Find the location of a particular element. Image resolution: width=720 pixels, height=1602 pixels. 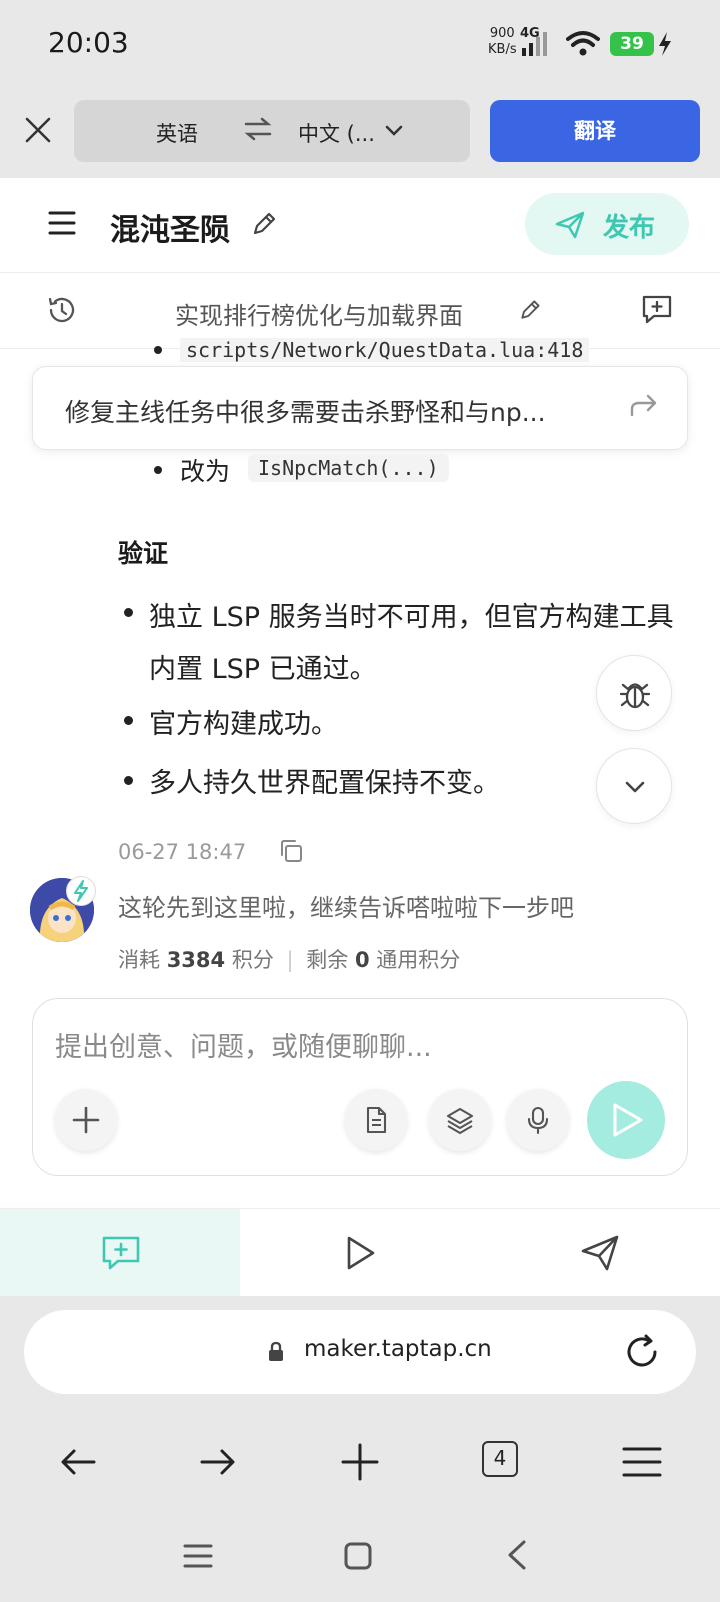

send-button is located at coordinates (626, 1120).